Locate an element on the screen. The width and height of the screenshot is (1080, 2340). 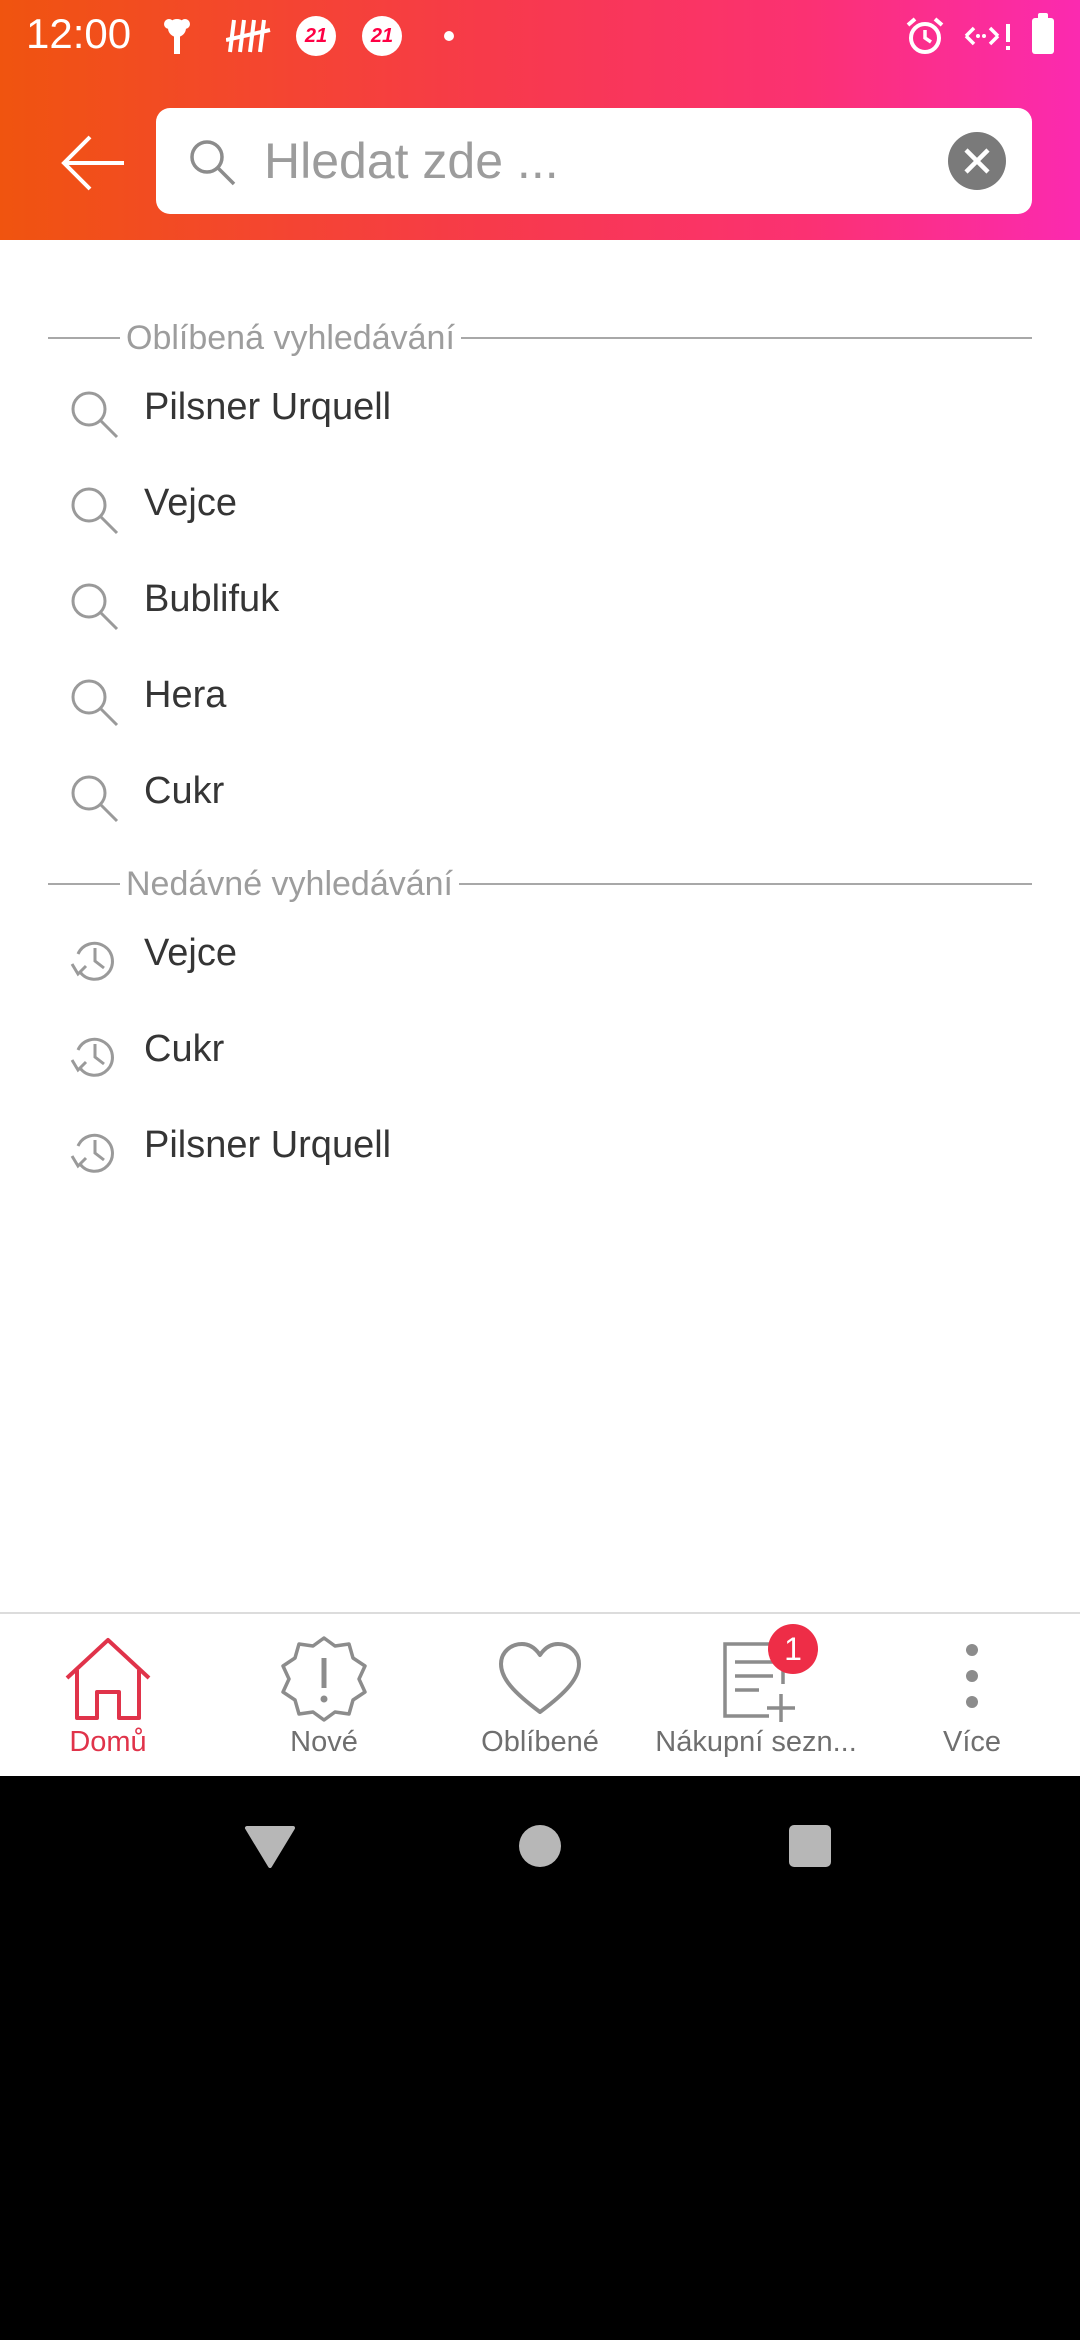
alert-badge-icon is located at coordinates (324, 1679).